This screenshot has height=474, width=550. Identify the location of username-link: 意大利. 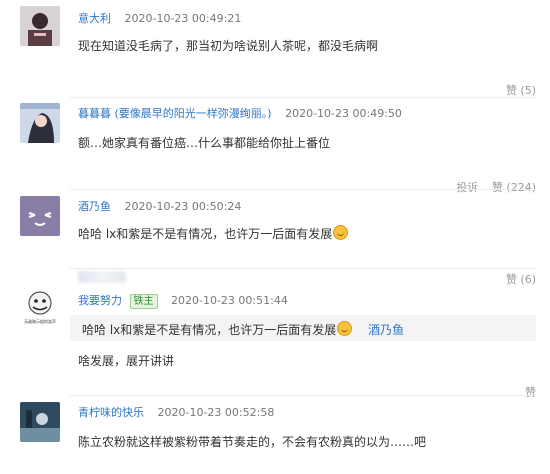
(94, 18).